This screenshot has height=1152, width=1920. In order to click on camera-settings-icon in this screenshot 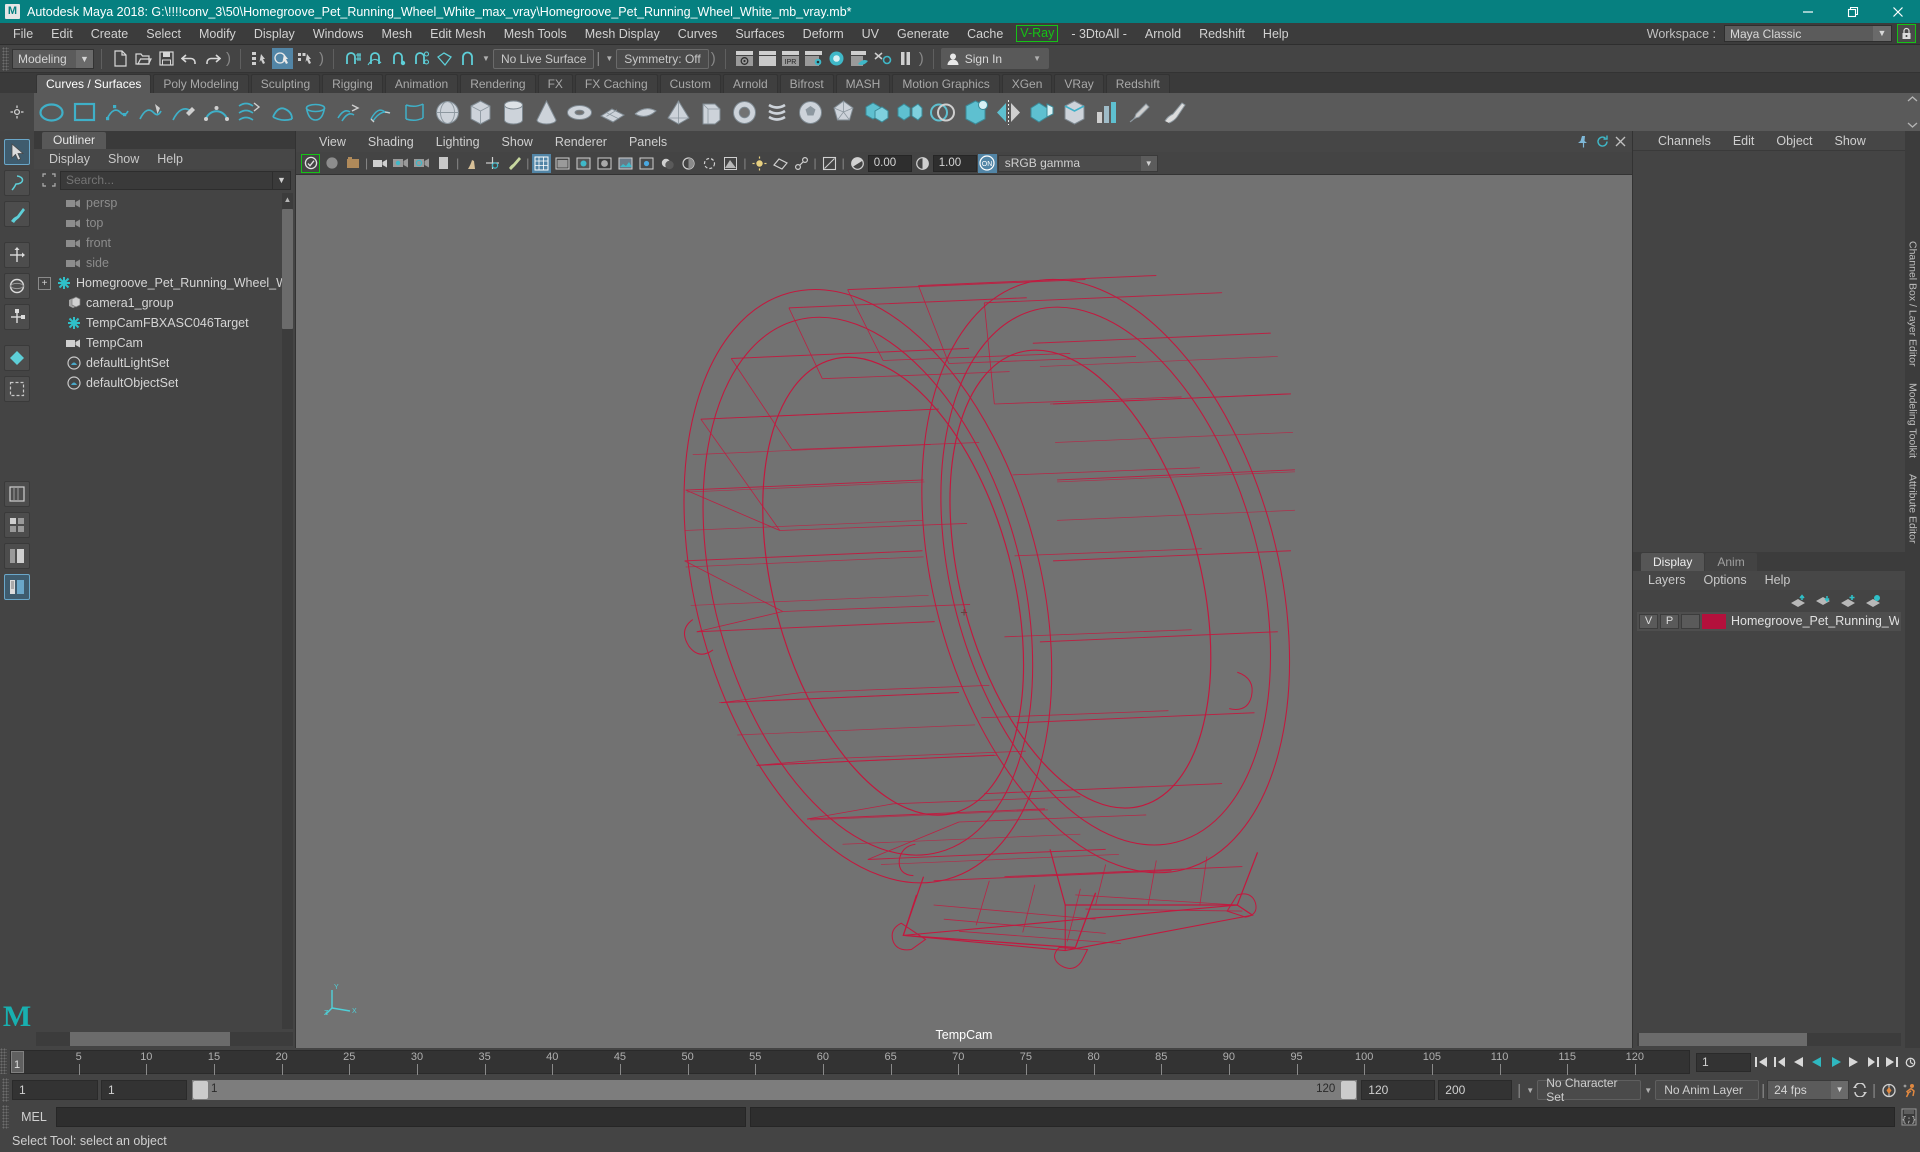, I will do `click(401, 163)`.